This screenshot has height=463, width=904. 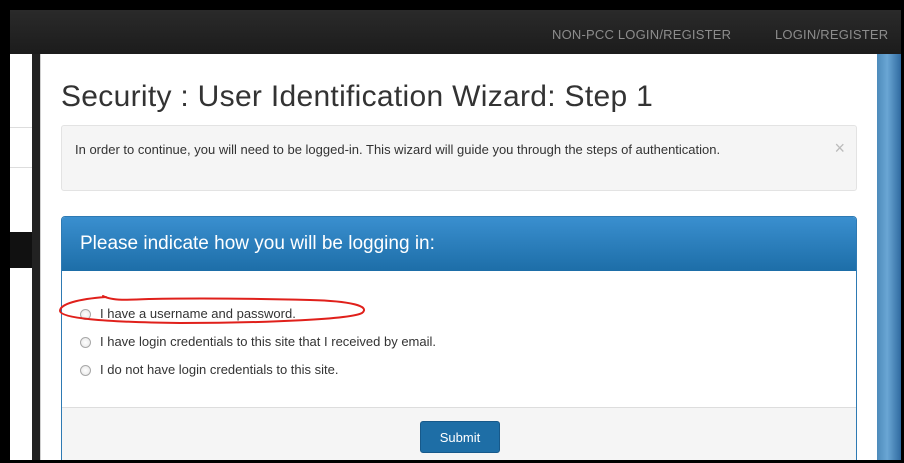 What do you see at coordinates (357, 96) in the screenshot?
I see `page-title: Security : User Identification Wizard` at bounding box center [357, 96].